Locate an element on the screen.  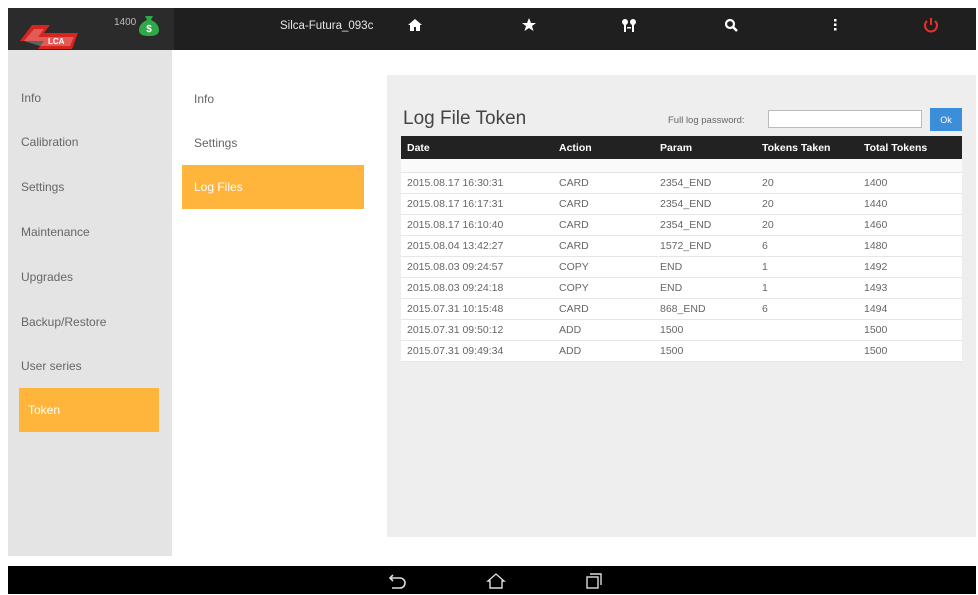
cell-date: 2015.07.31 09:50:12 is located at coordinates (455, 330).